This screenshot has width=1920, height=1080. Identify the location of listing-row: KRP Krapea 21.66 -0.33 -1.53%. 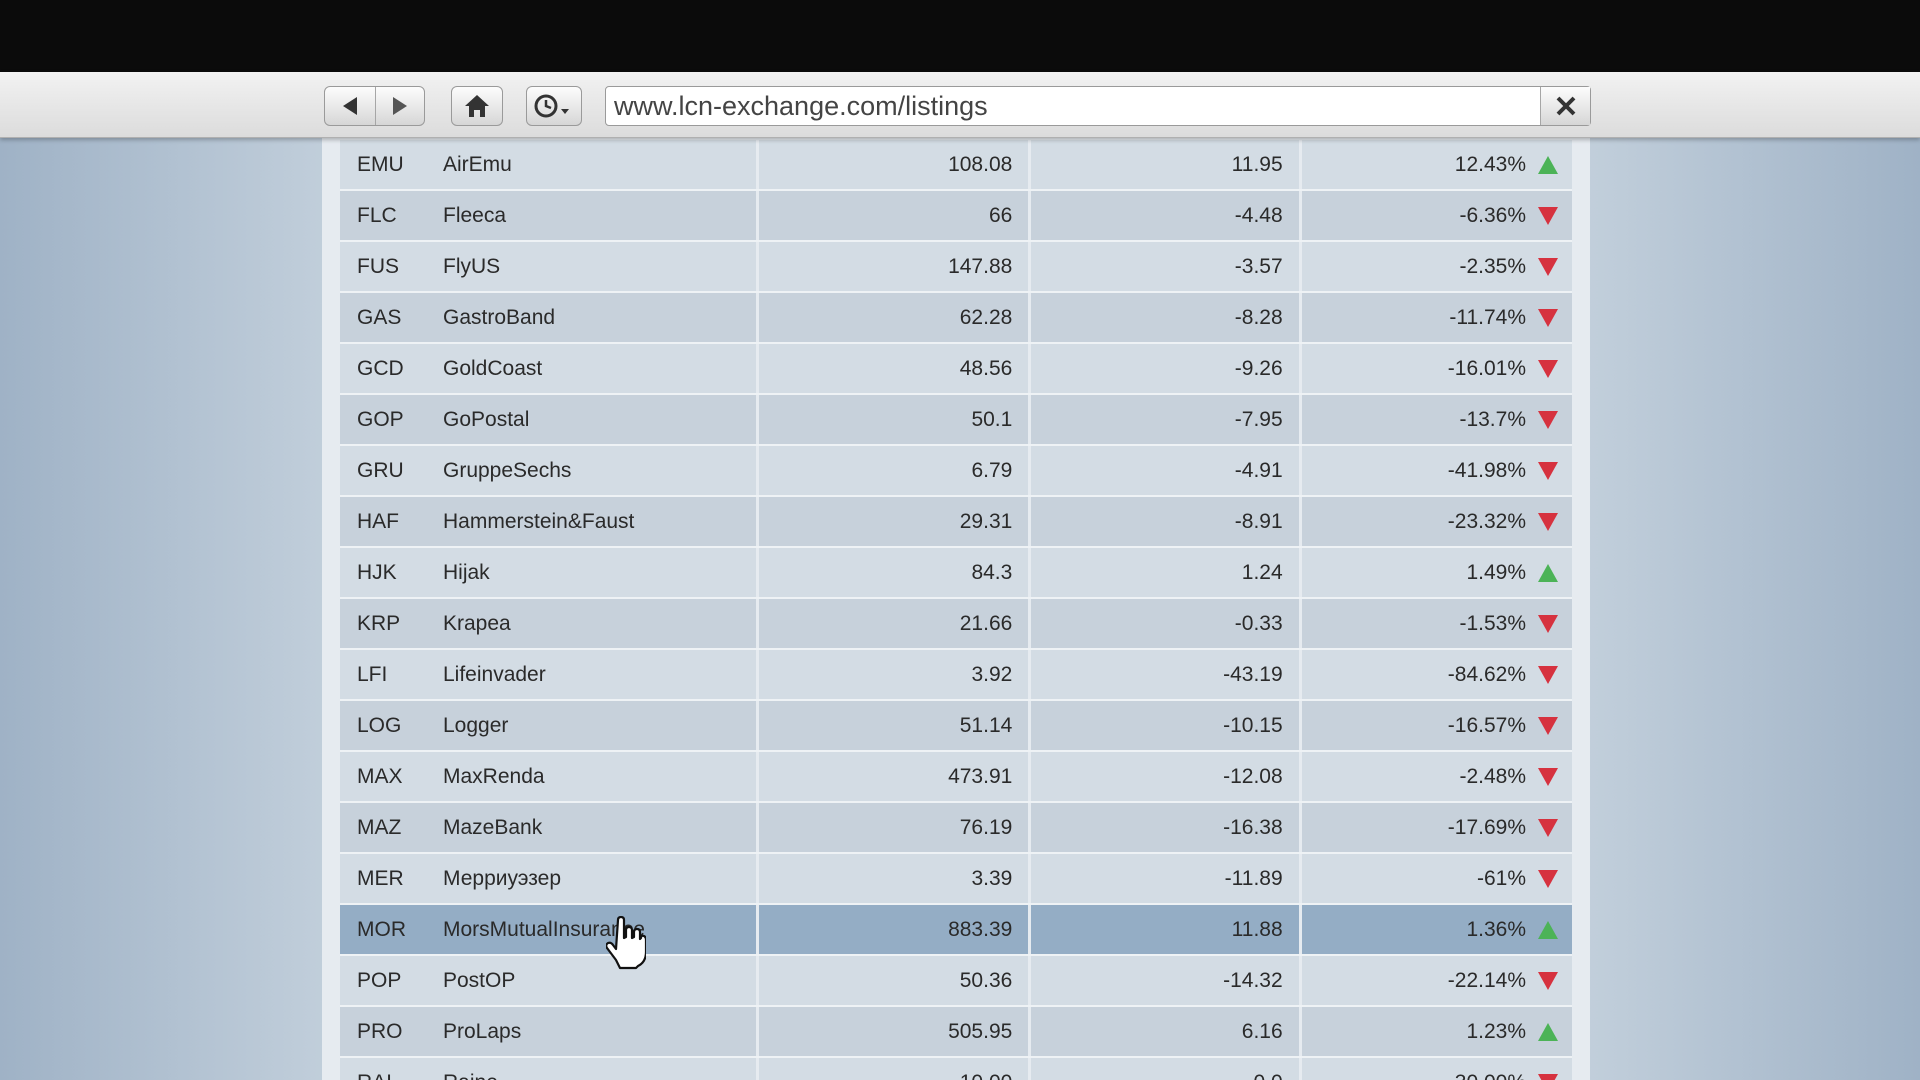
(956, 624).